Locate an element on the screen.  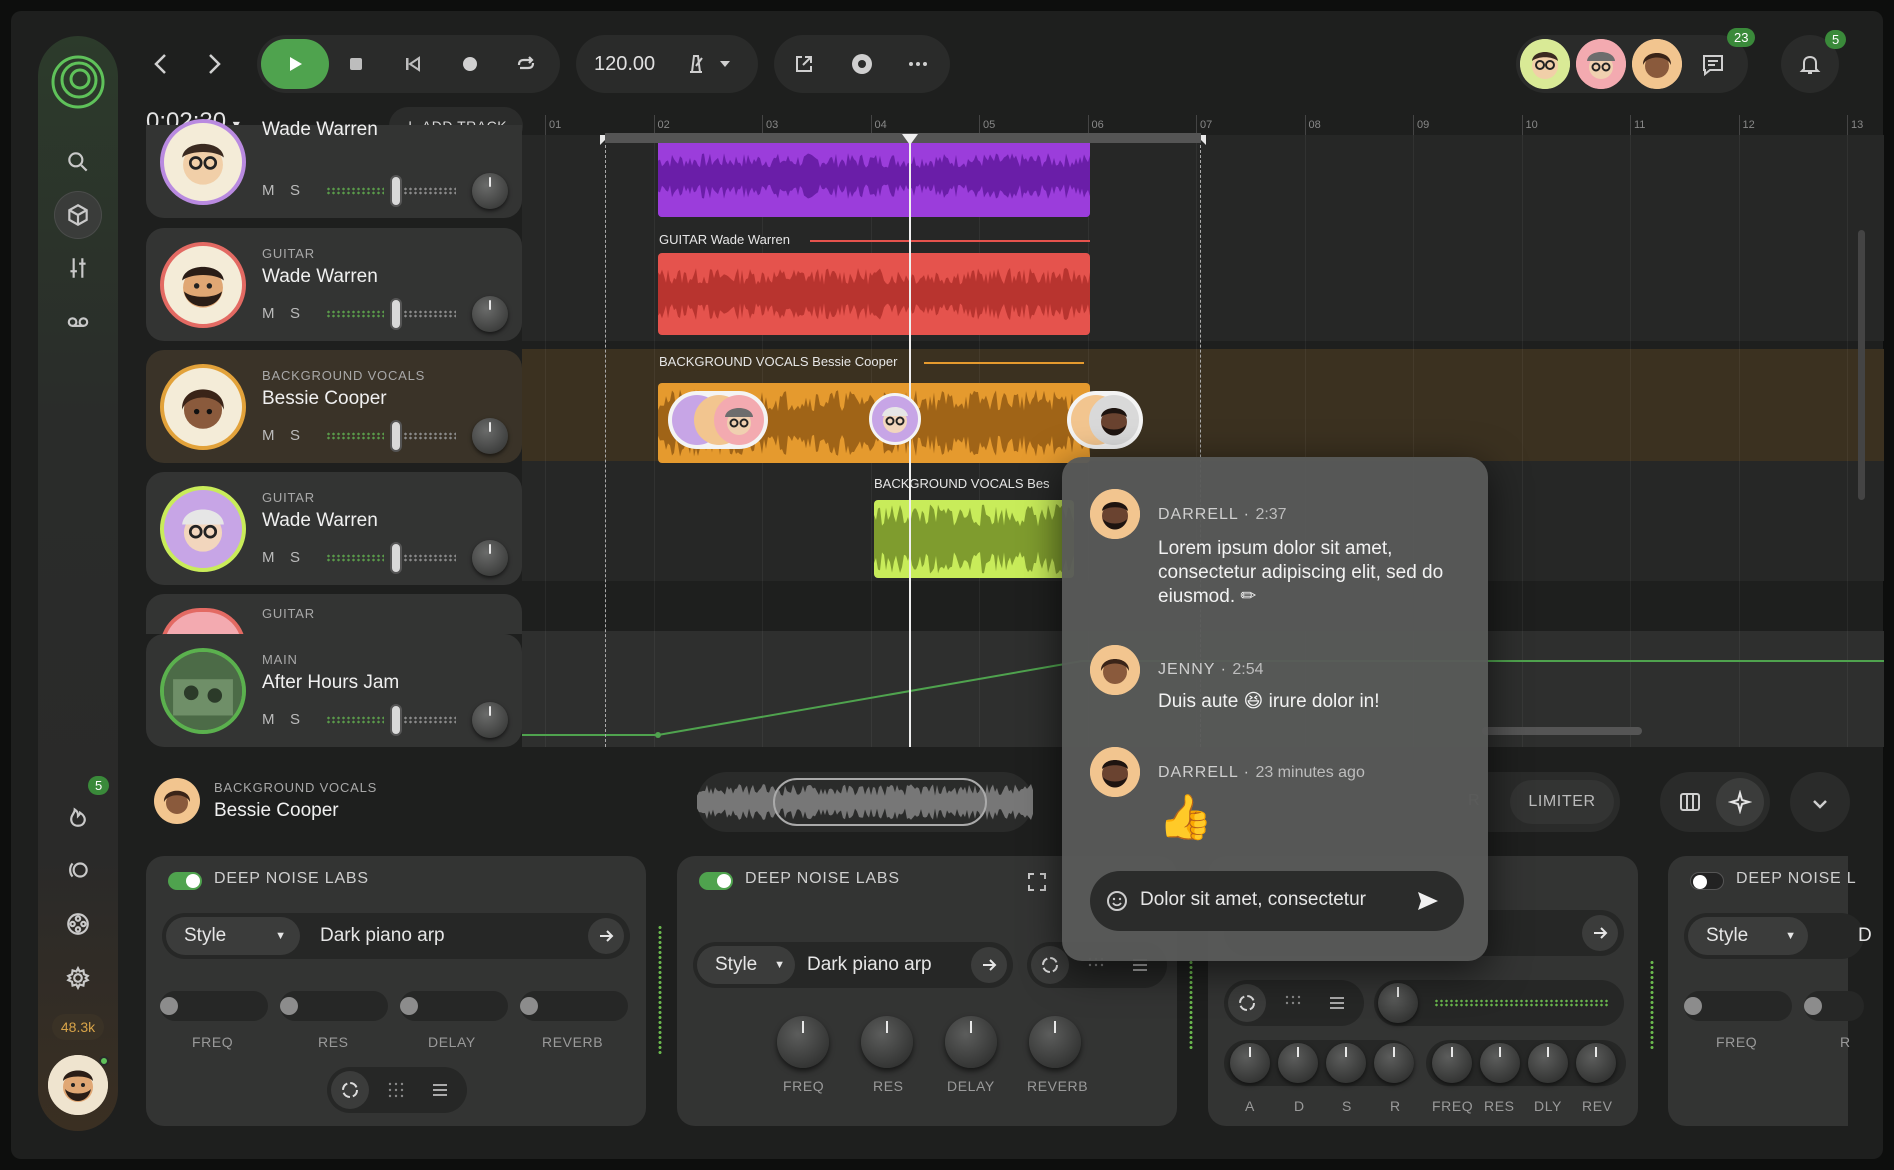
reverb-slider is located at coordinates (574, 1006).